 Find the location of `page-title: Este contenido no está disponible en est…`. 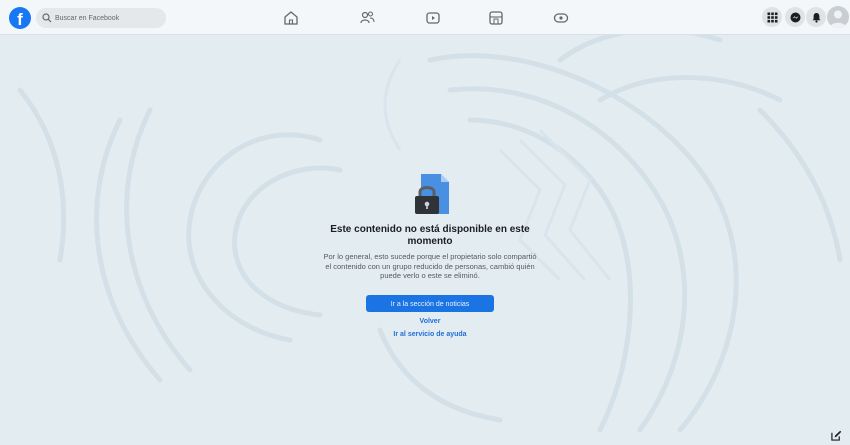

page-title: Este contenido no está disponible en est… is located at coordinates (430, 235).